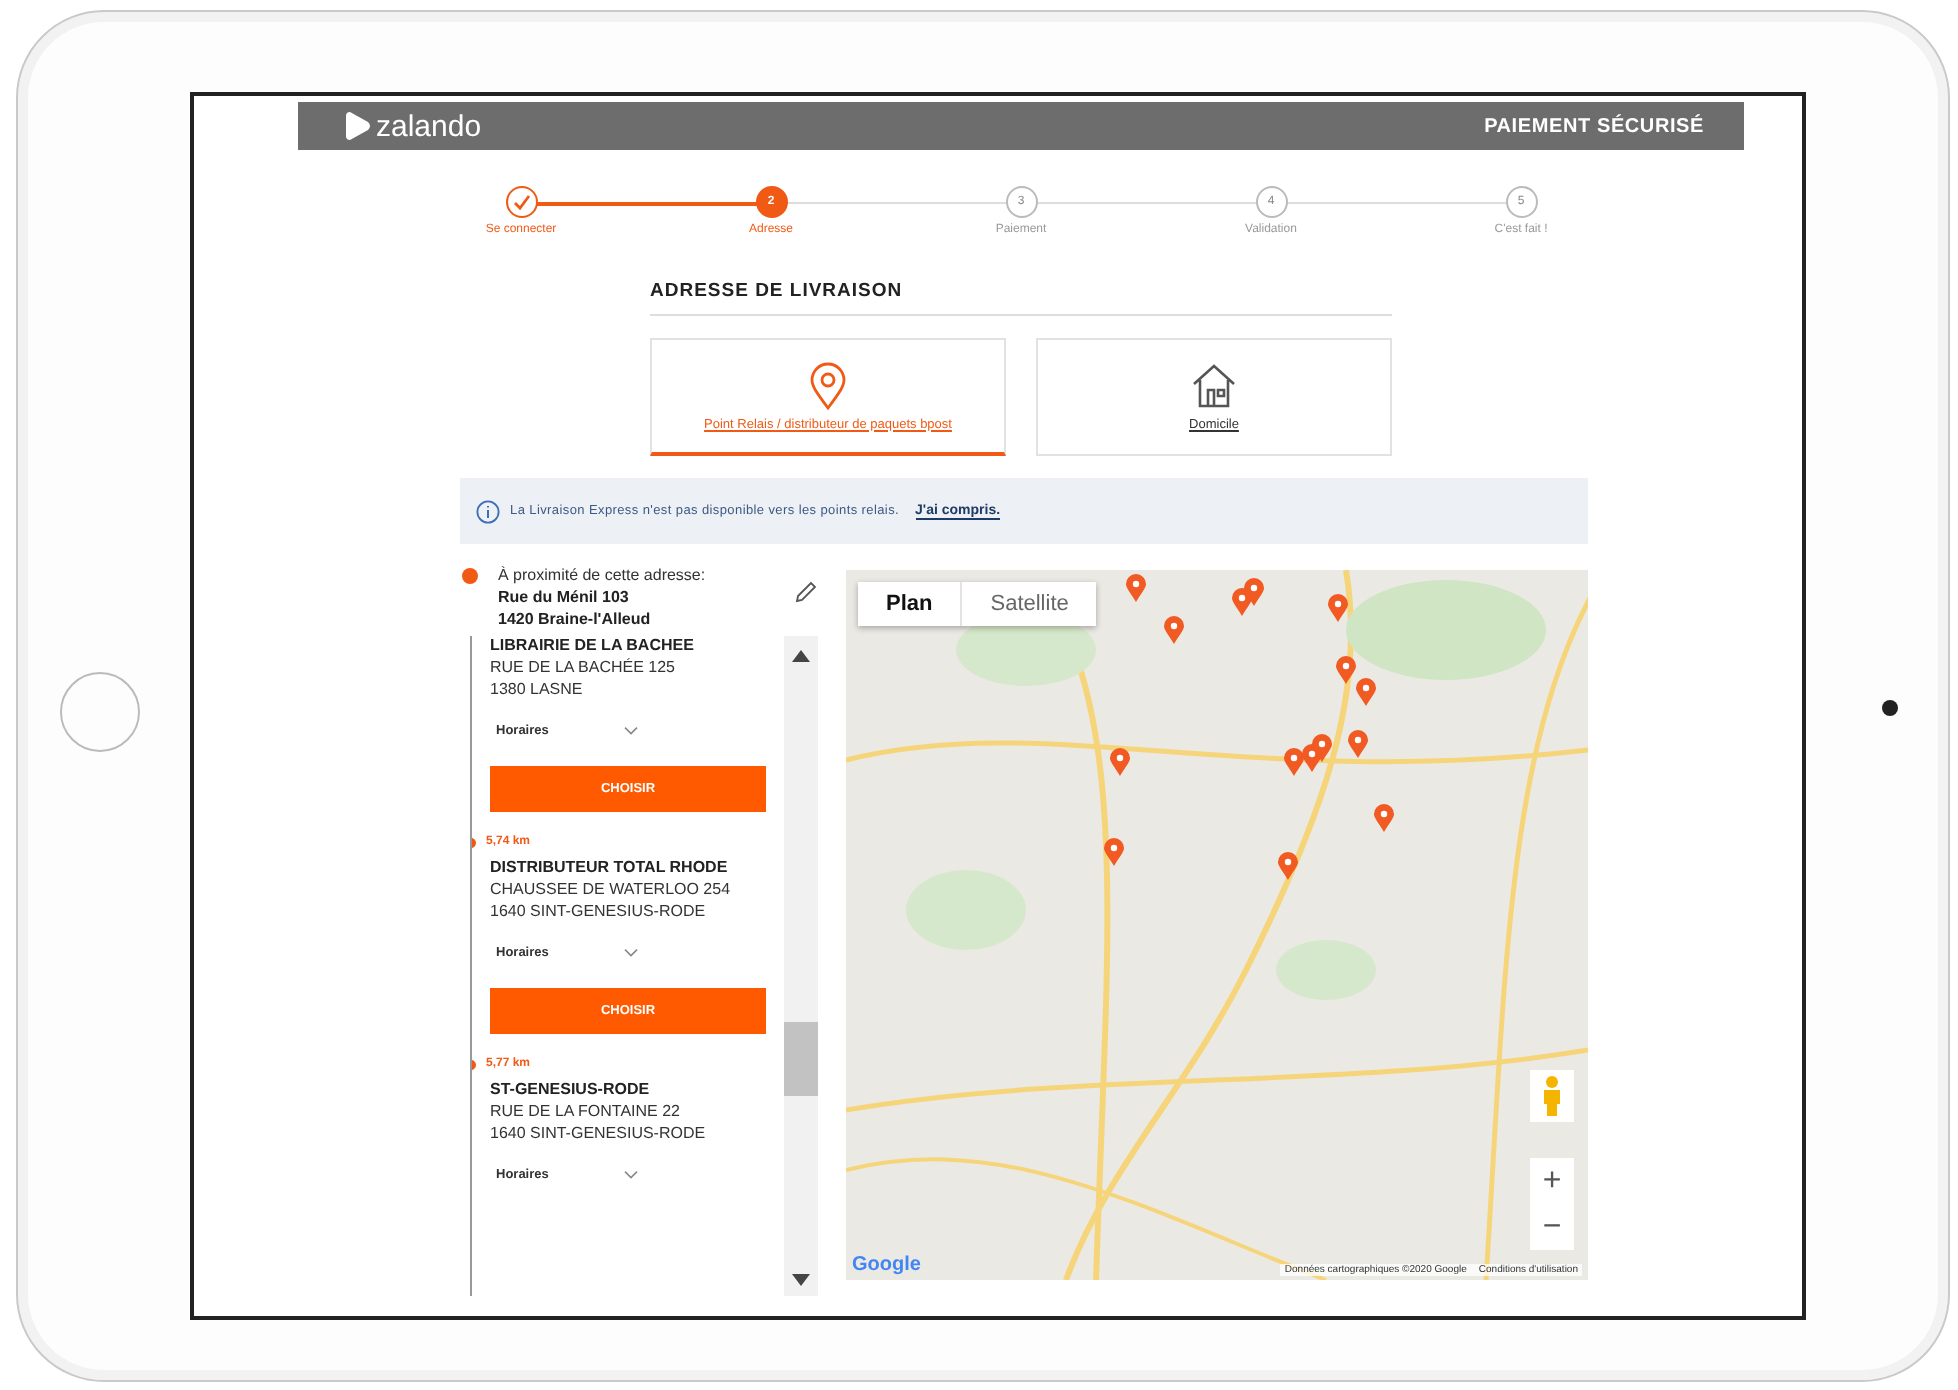 This screenshot has height=1390, width=1958. I want to click on point-name: DISTRIBUTEUR TOTAL RHODE, so click(610, 867).